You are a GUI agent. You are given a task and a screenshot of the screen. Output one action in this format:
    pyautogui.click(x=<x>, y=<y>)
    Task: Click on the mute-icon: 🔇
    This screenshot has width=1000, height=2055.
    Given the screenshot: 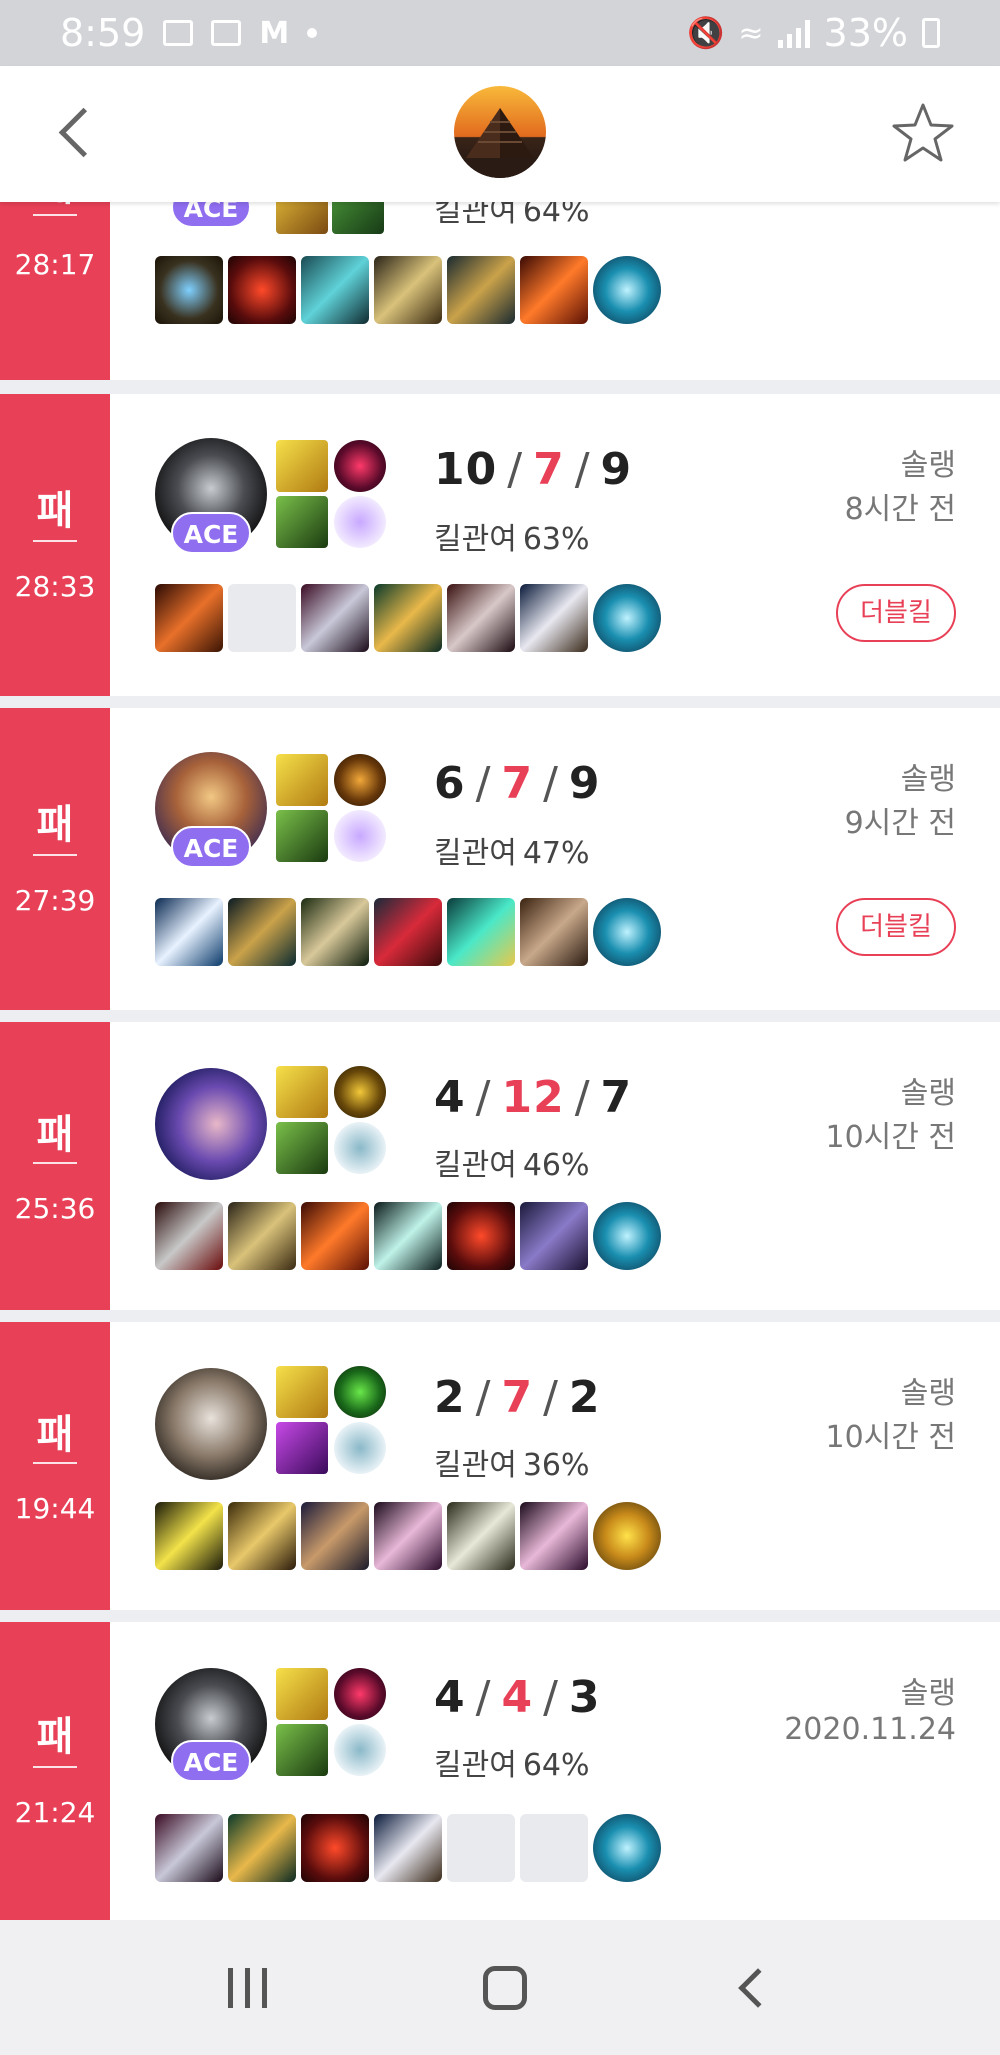 What is the action you would take?
    pyautogui.click(x=706, y=33)
    